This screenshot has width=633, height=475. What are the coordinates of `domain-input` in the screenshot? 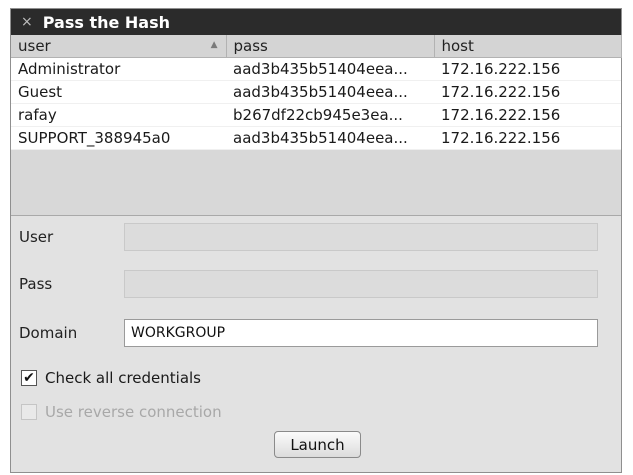 It's located at (361, 333).